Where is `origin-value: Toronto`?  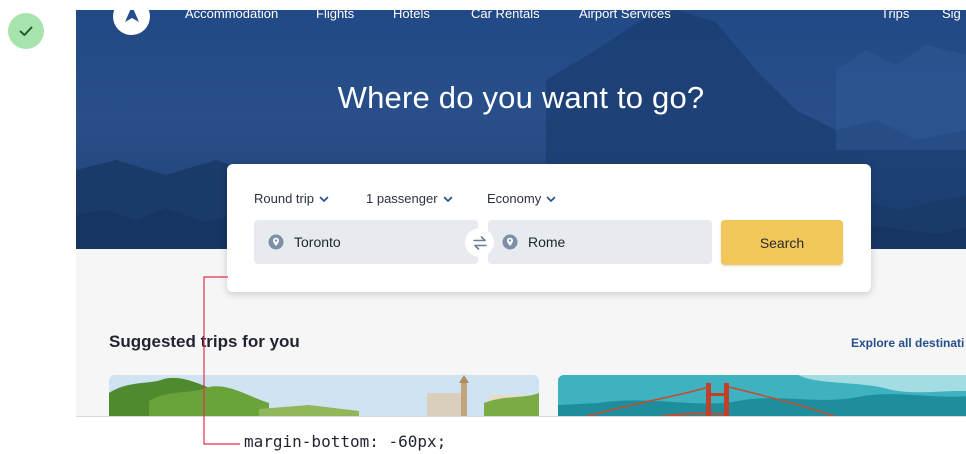
origin-value: Toronto is located at coordinates (317, 242).